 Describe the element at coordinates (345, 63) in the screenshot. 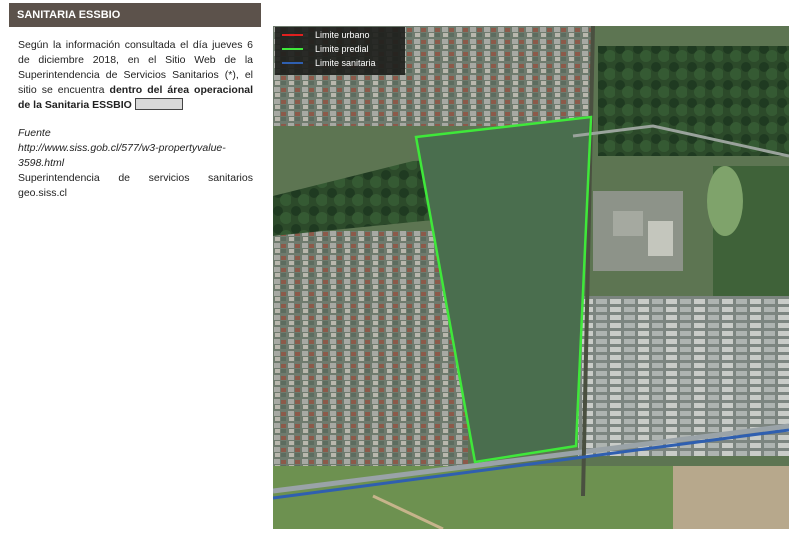

I see `legend-label-sanitary: Limite sanitaria` at that location.